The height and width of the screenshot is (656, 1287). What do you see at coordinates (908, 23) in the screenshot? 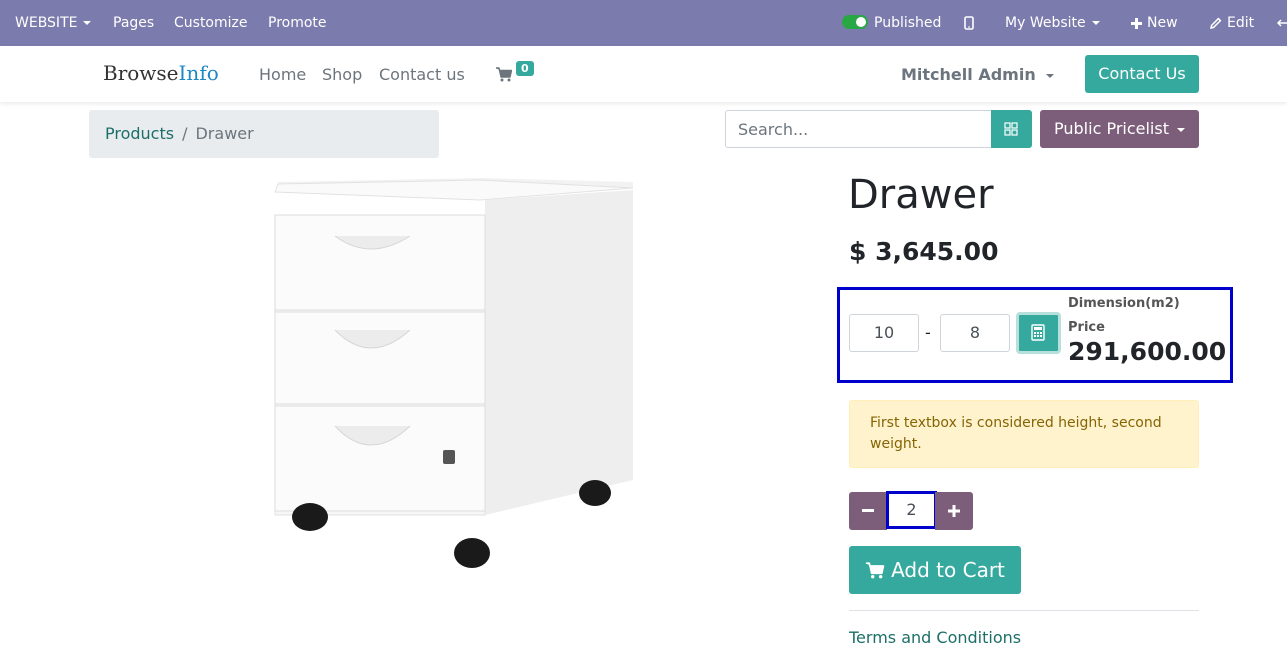
I see `published-label: Published` at bounding box center [908, 23].